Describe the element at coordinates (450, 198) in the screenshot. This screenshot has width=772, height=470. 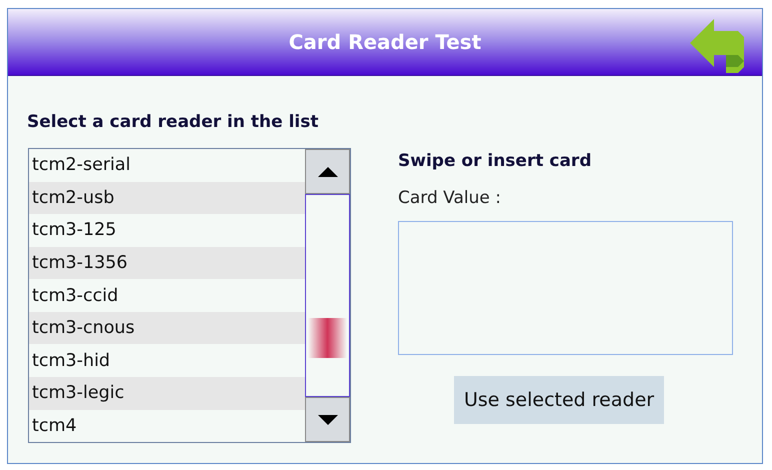
I see `card-value-label: Card Value :` at that location.